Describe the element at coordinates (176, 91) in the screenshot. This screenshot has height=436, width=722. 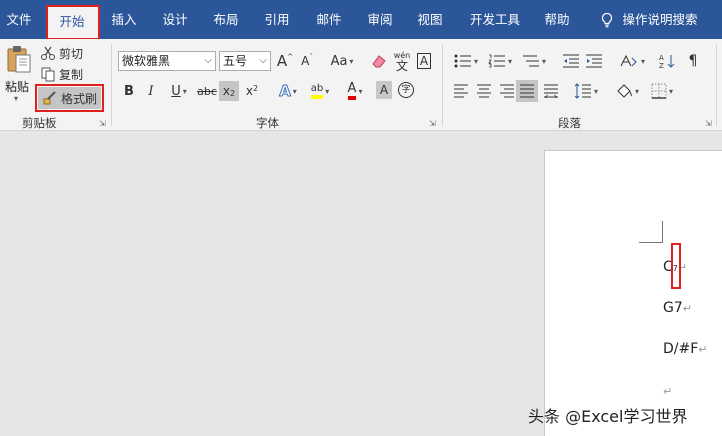
I see `underline-glyph: U` at that location.